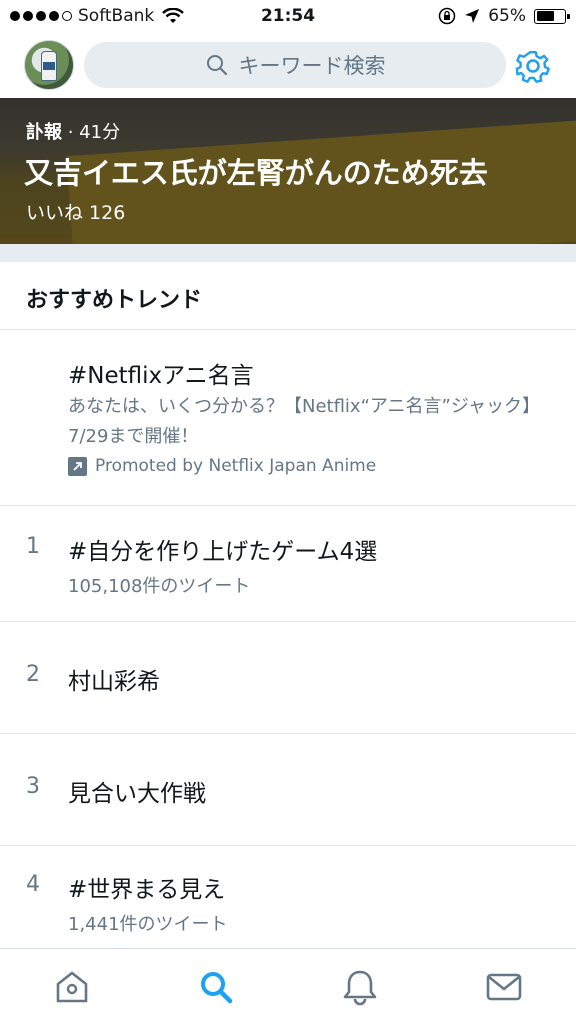 This screenshot has width=576, height=1024. What do you see at coordinates (288, 986) in the screenshot?
I see `tab-bar` at bounding box center [288, 986].